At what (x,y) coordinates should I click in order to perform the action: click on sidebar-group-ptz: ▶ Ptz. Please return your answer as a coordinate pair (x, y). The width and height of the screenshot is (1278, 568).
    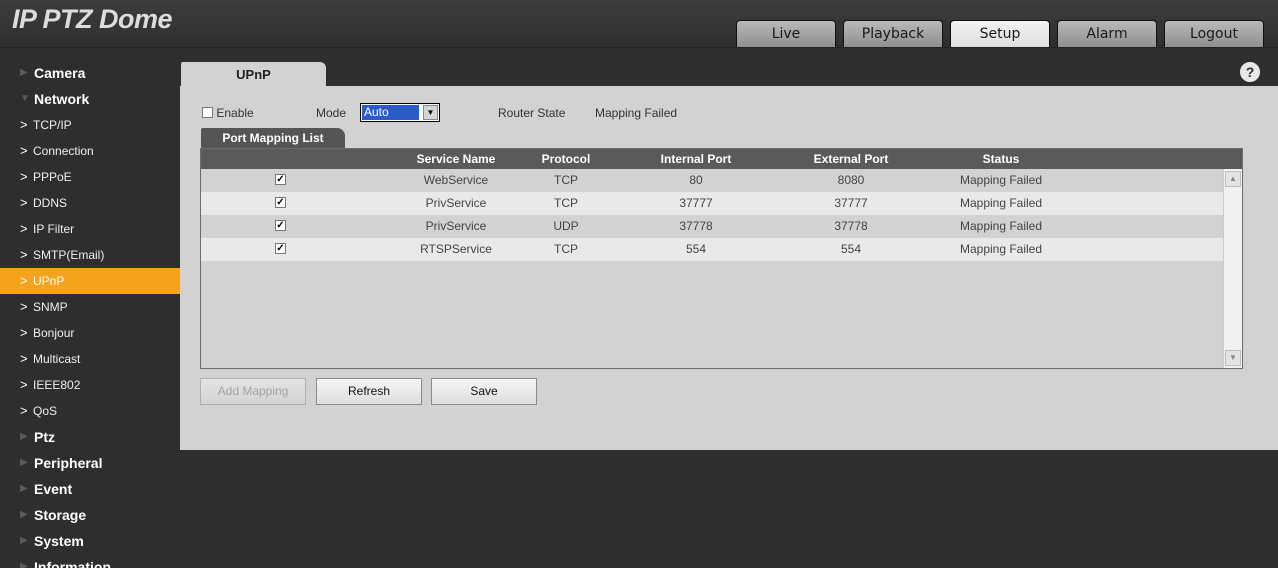
    Looking at the image, I should click on (90, 437).